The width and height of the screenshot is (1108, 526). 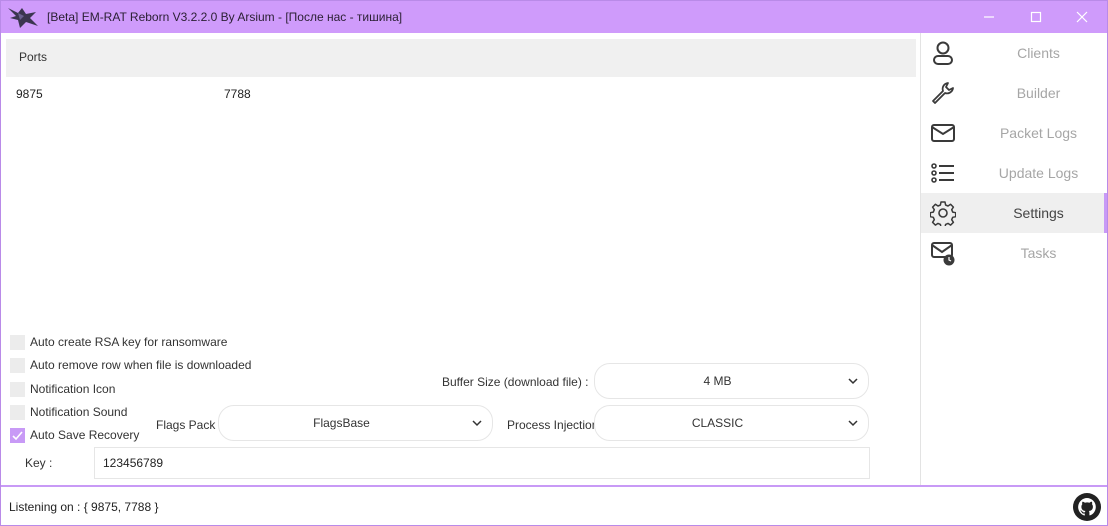 I want to click on port-item: 7788, so click(x=237, y=94).